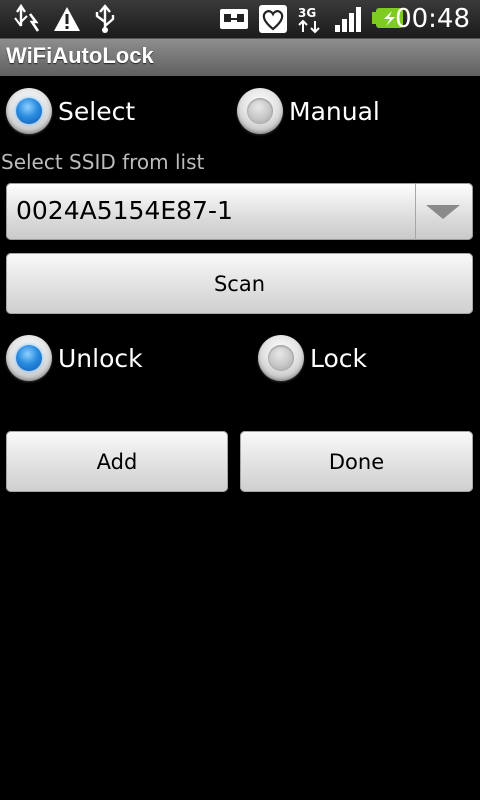  What do you see at coordinates (80, 55) in the screenshot?
I see `app-title: WiFiAutoLock` at bounding box center [80, 55].